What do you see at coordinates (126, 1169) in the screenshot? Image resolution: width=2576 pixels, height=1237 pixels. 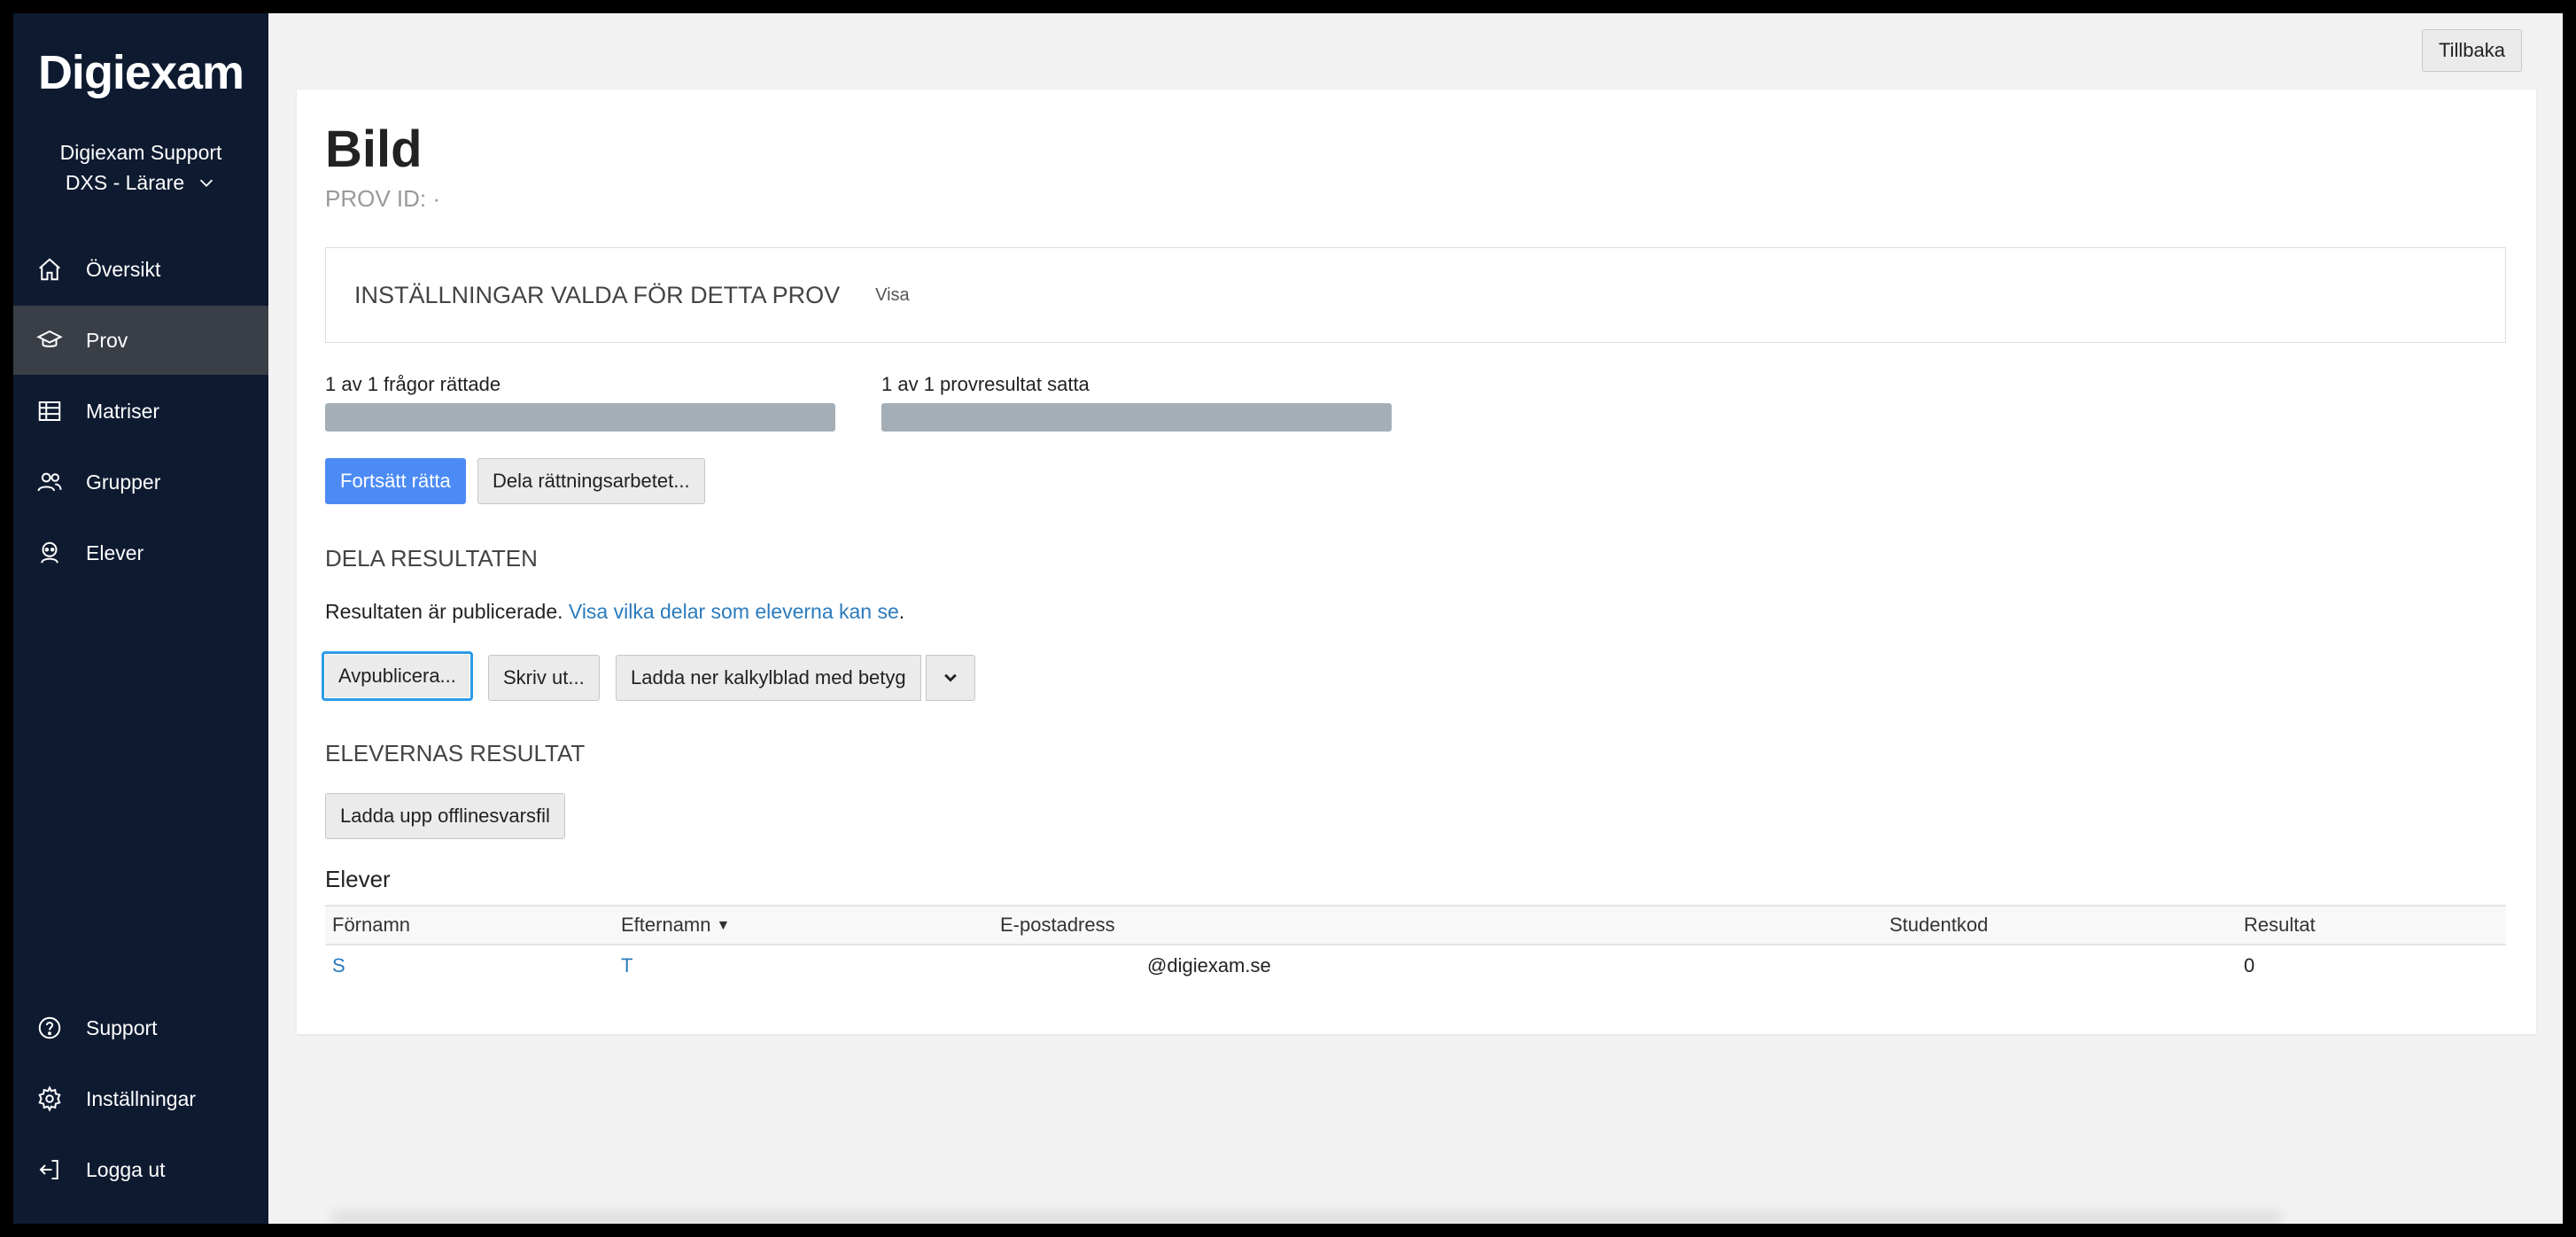 I see `sidebar-item-label: Logga ut` at bounding box center [126, 1169].